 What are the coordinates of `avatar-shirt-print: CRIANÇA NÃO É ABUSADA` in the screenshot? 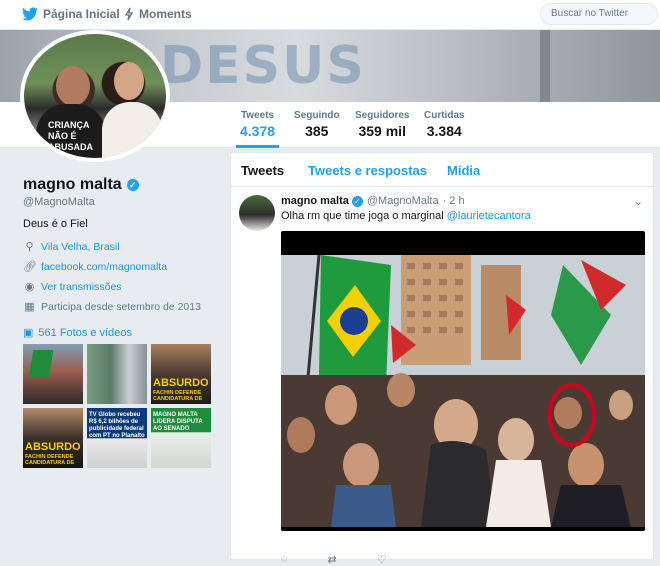 It's located at (70, 136).